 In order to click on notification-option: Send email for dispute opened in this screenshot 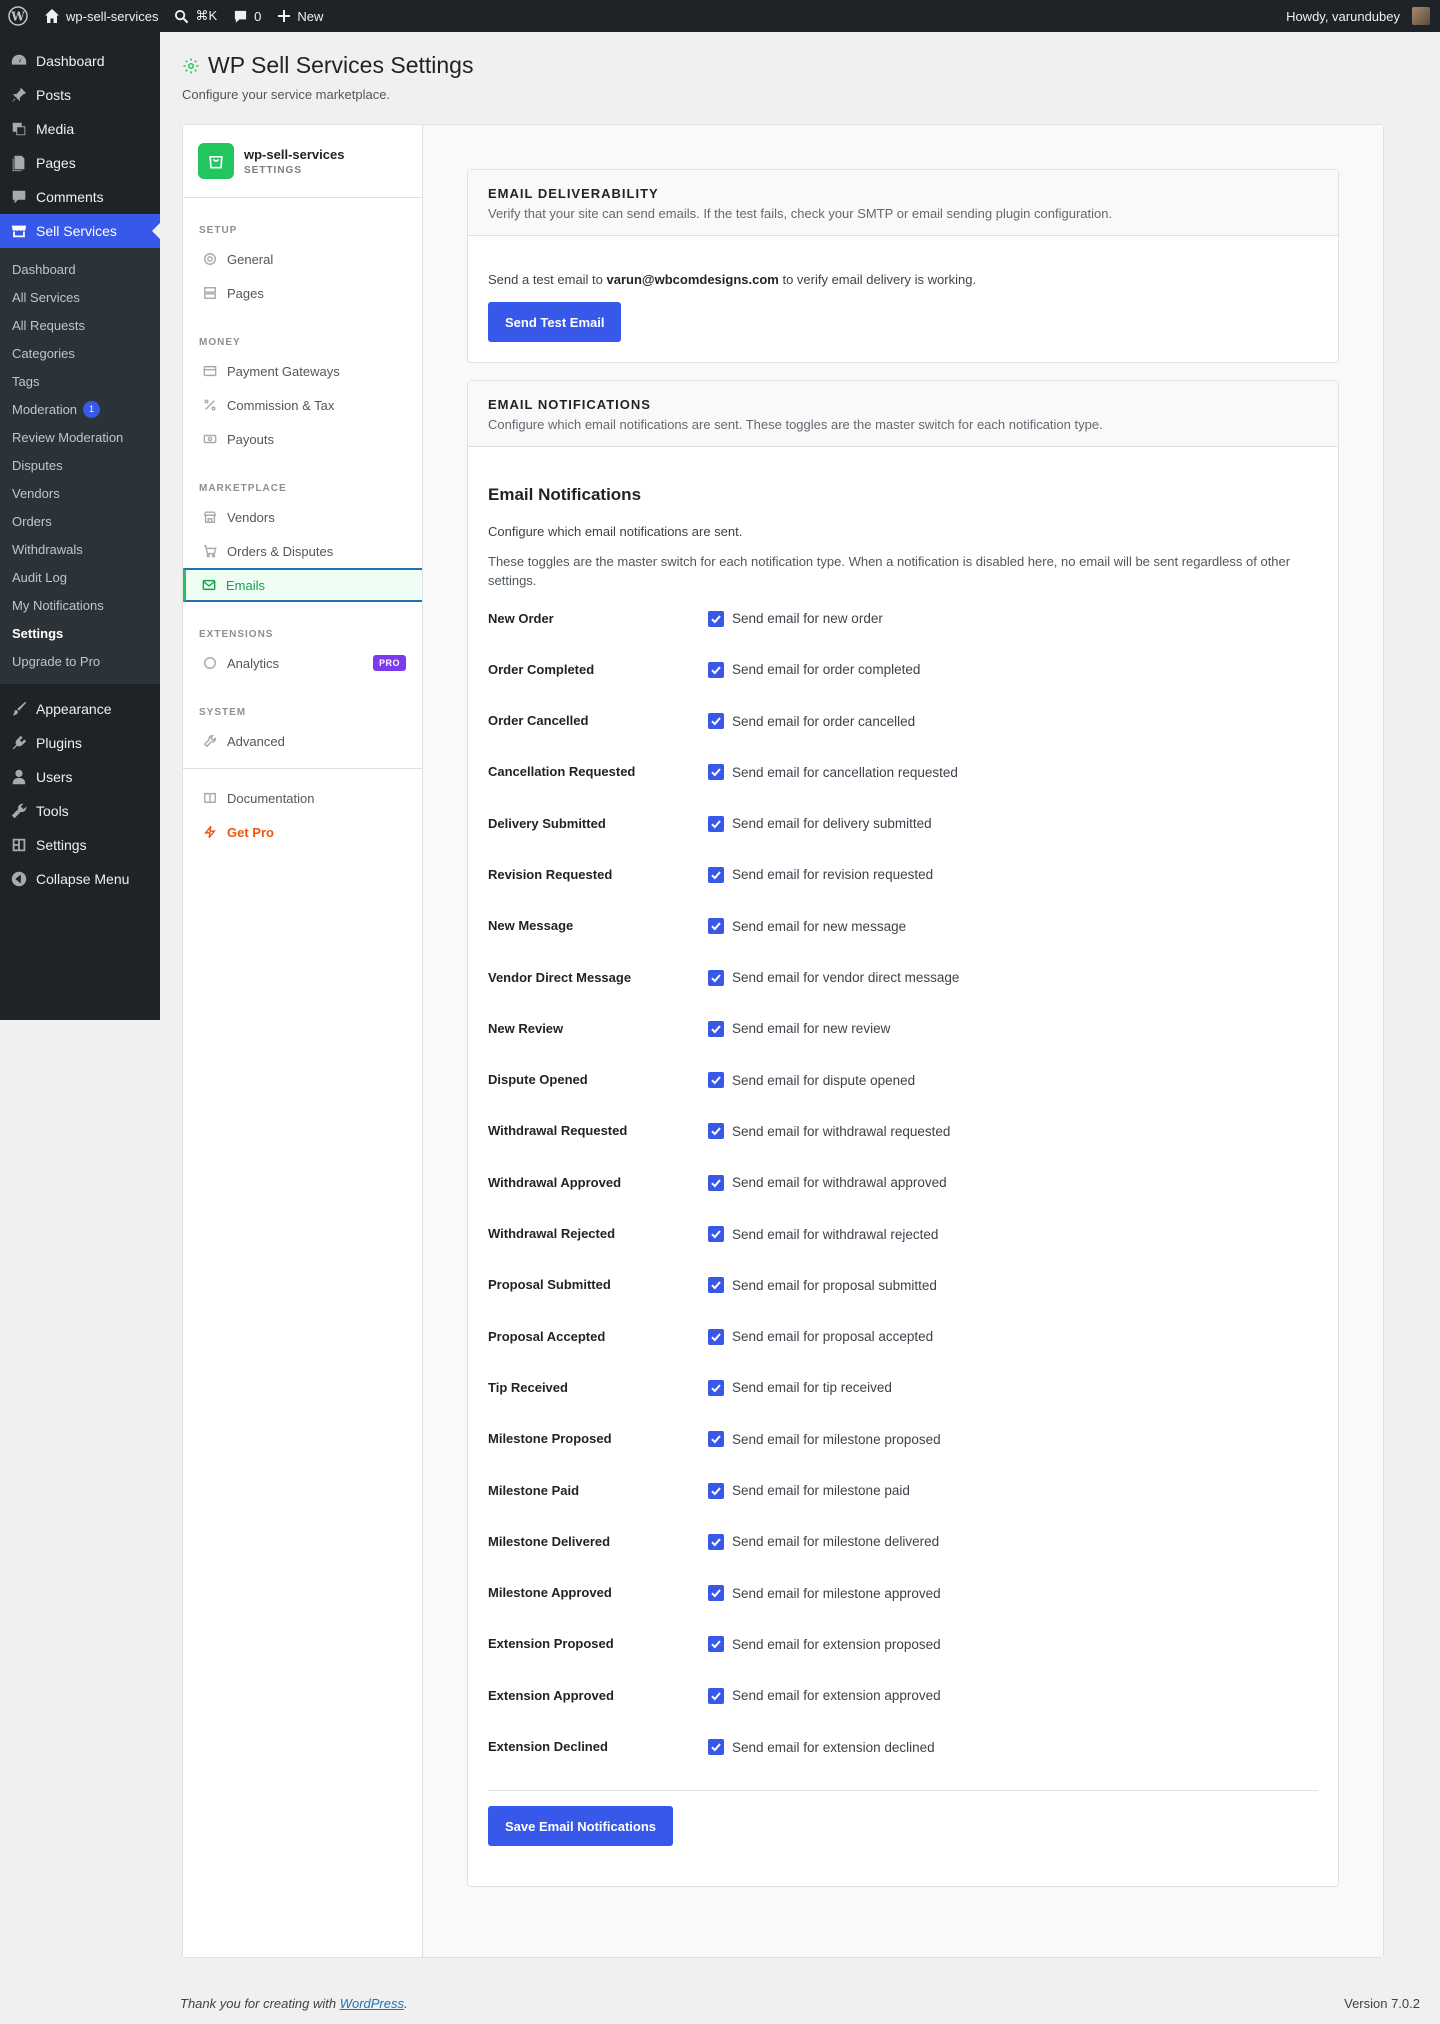, I will do `click(811, 1080)`.